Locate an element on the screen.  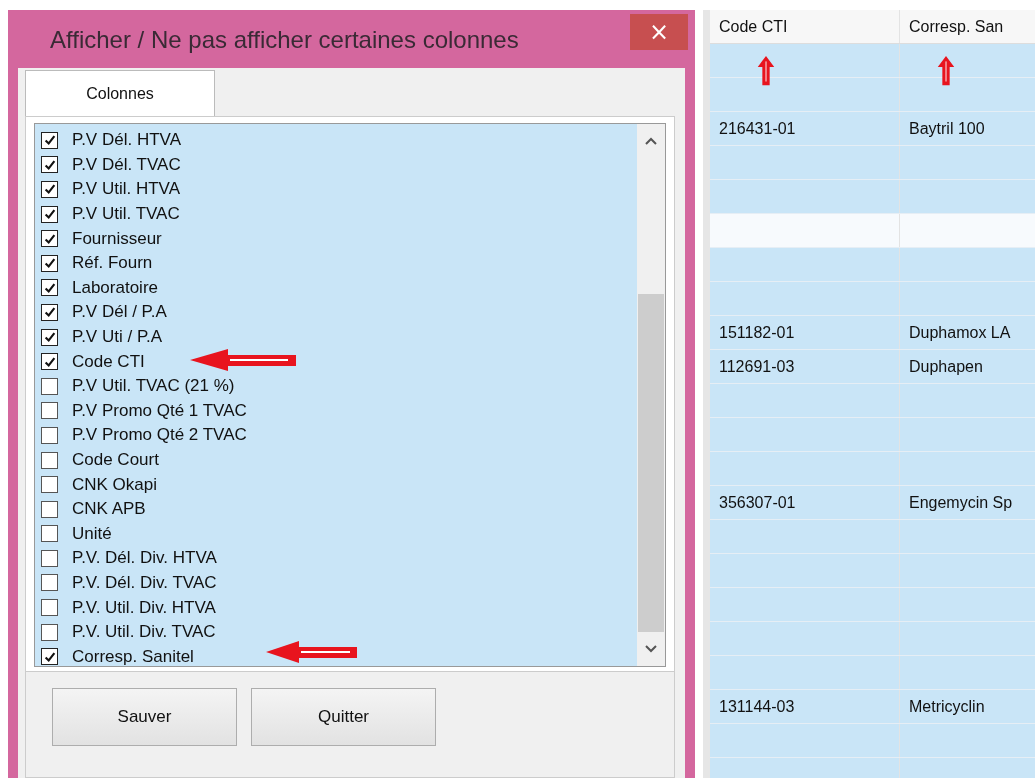
column-label: P.V Dél. HTVA is located at coordinates (126, 140).